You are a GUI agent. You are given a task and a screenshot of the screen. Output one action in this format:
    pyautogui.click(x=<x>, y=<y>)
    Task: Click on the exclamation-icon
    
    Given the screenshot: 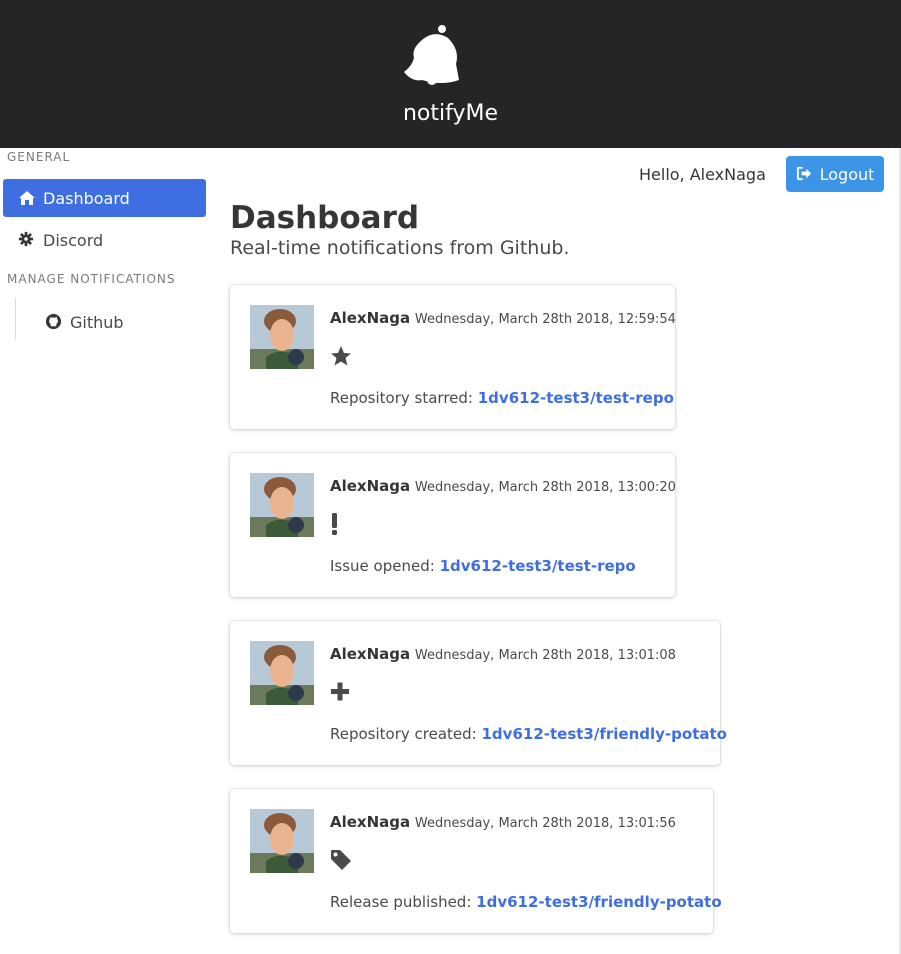 What is the action you would take?
    pyautogui.click(x=334, y=524)
    